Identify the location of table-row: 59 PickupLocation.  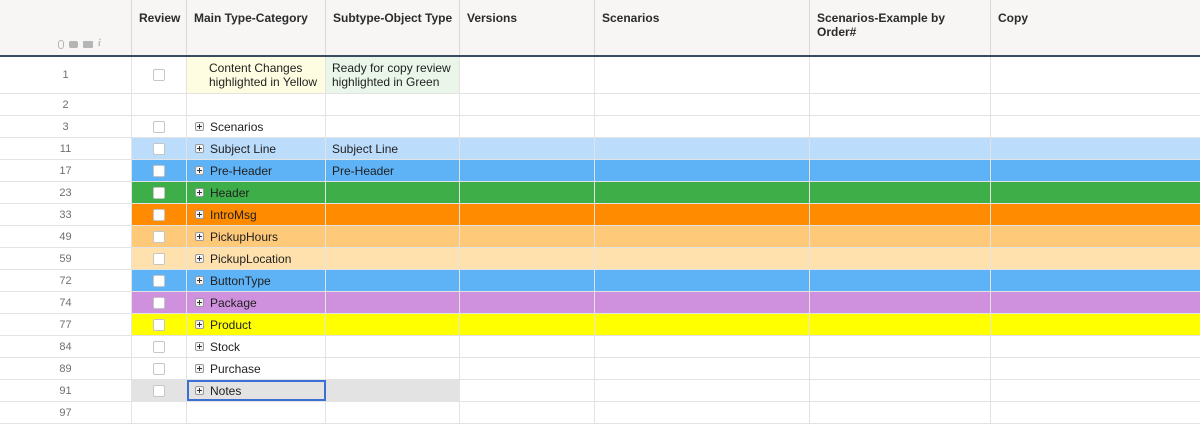
(600, 259).